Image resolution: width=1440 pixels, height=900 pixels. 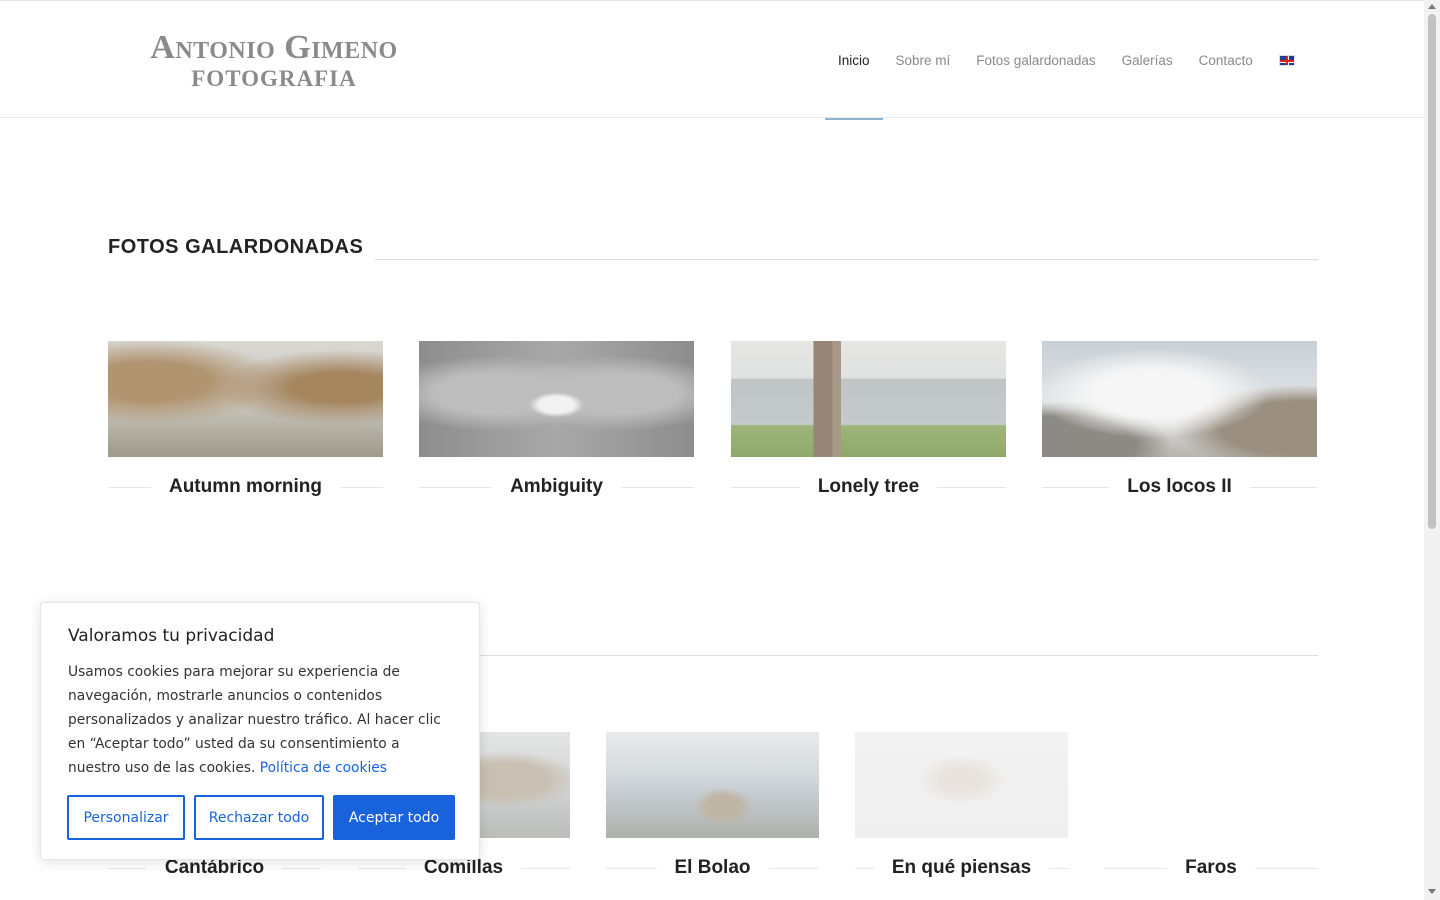 What do you see at coordinates (1211, 868) in the screenshot?
I see `gallery-title: Faros` at bounding box center [1211, 868].